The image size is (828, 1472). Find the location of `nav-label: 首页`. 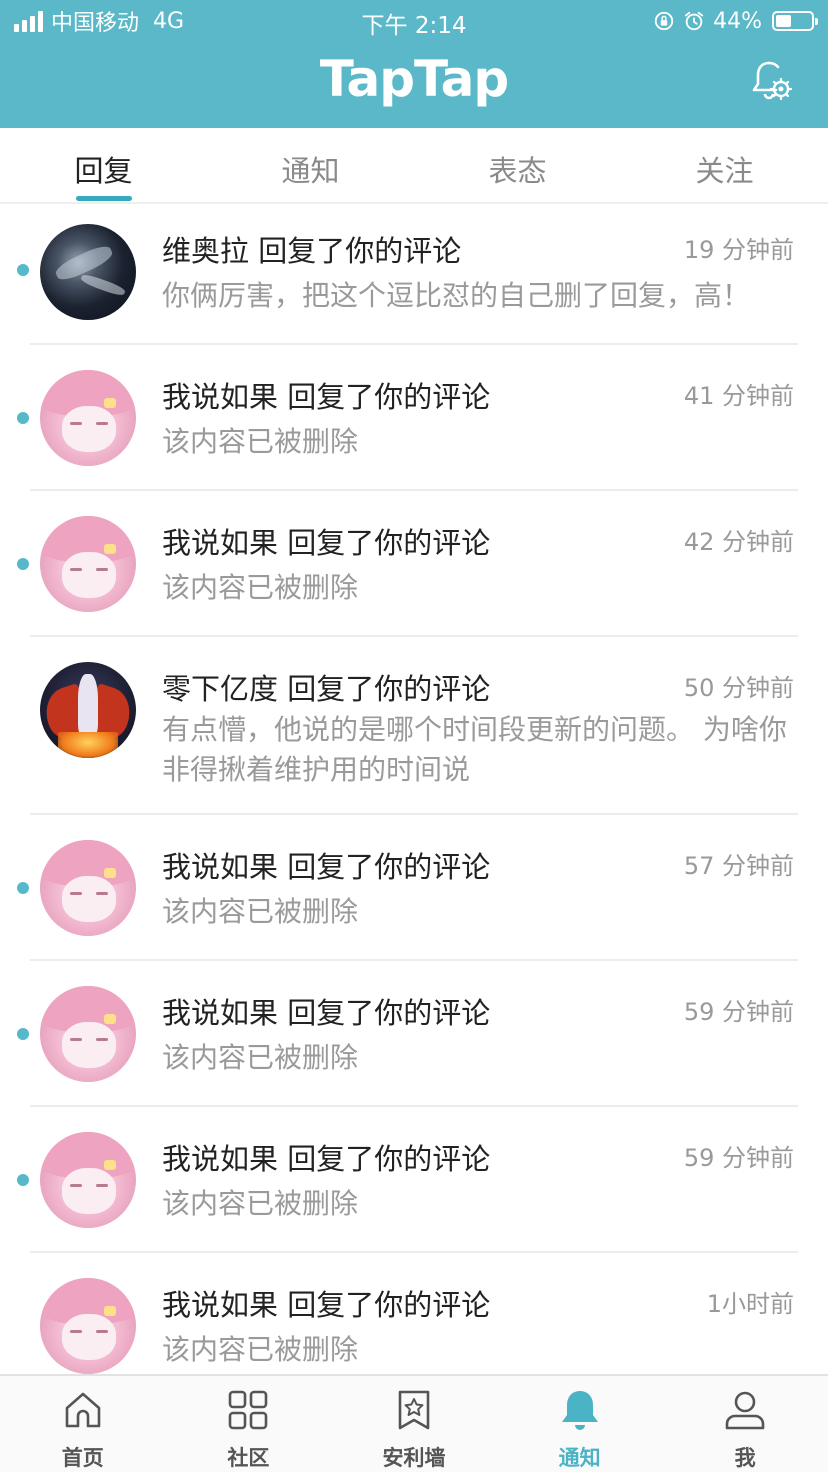

nav-label: 首页 is located at coordinates (82, 1458).